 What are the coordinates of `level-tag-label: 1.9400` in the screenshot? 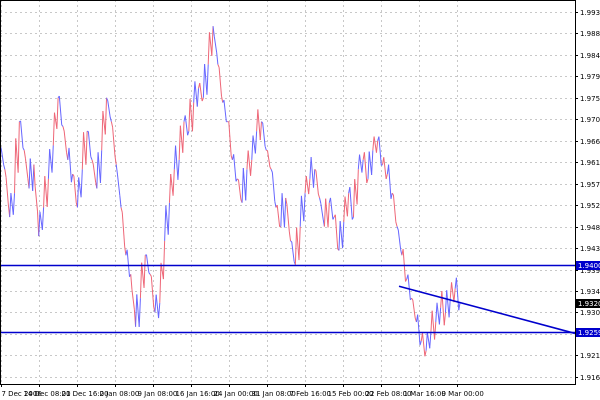 It's located at (589, 266).